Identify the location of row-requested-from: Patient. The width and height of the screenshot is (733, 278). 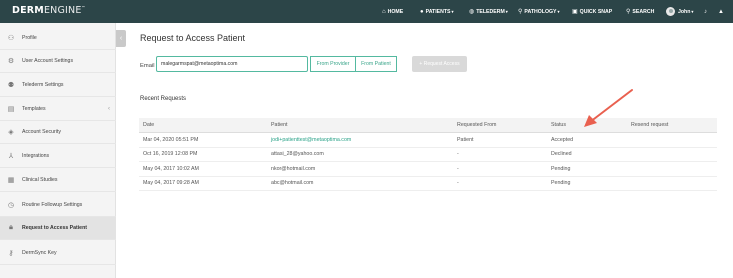
(465, 139).